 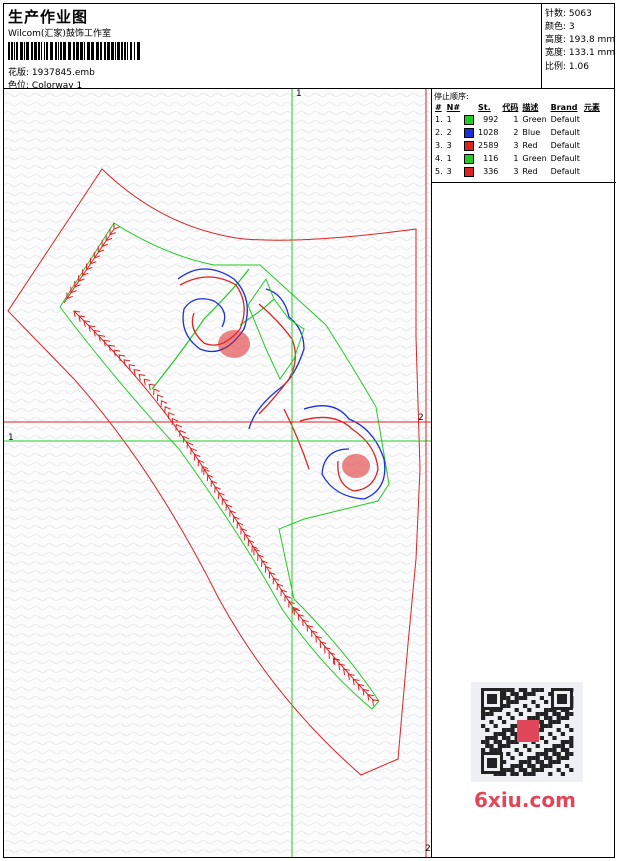 I want to click on file-line: 花版: 1937845.emb, so click(x=51, y=71).